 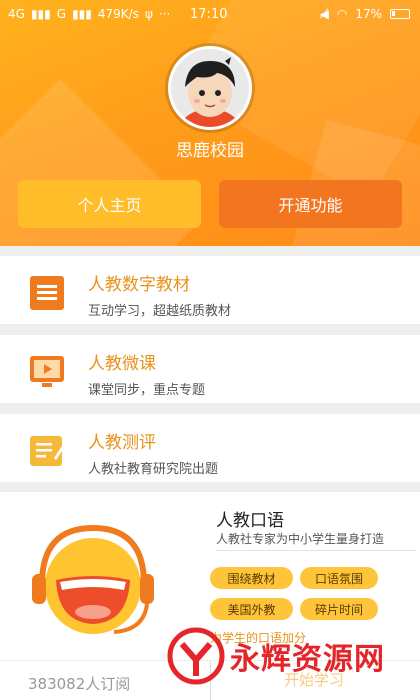 I want to click on avatar, so click(x=210, y=88).